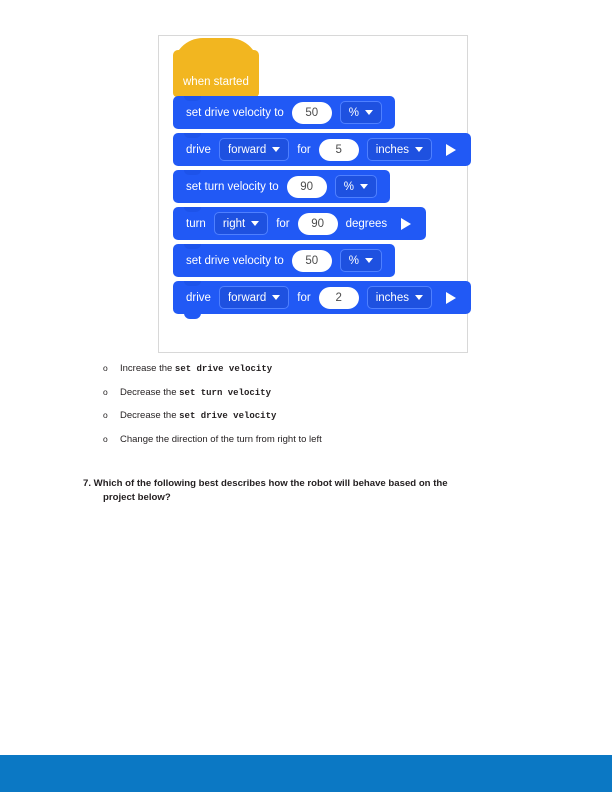 This screenshot has height=792, width=612. I want to click on drive-velocity-value-1: 50, so click(311, 112).